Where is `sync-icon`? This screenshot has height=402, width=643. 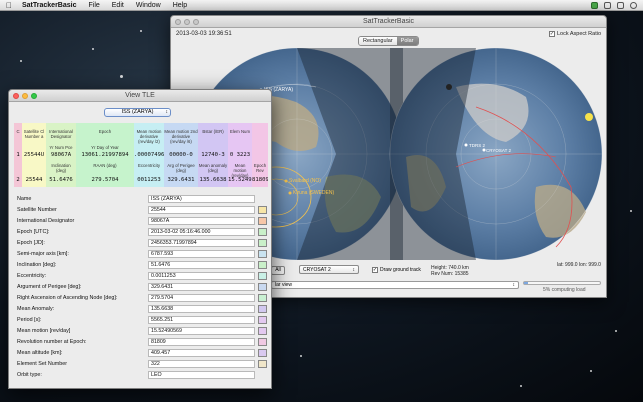
sync-icon is located at coordinates (620, 5).